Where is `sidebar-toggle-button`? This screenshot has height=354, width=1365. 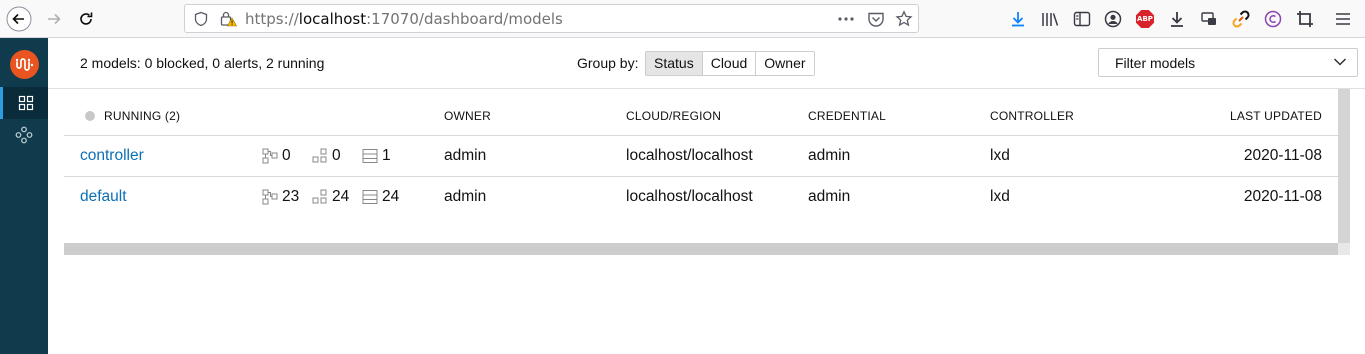
sidebar-toggle-button is located at coordinates (1082, 19).